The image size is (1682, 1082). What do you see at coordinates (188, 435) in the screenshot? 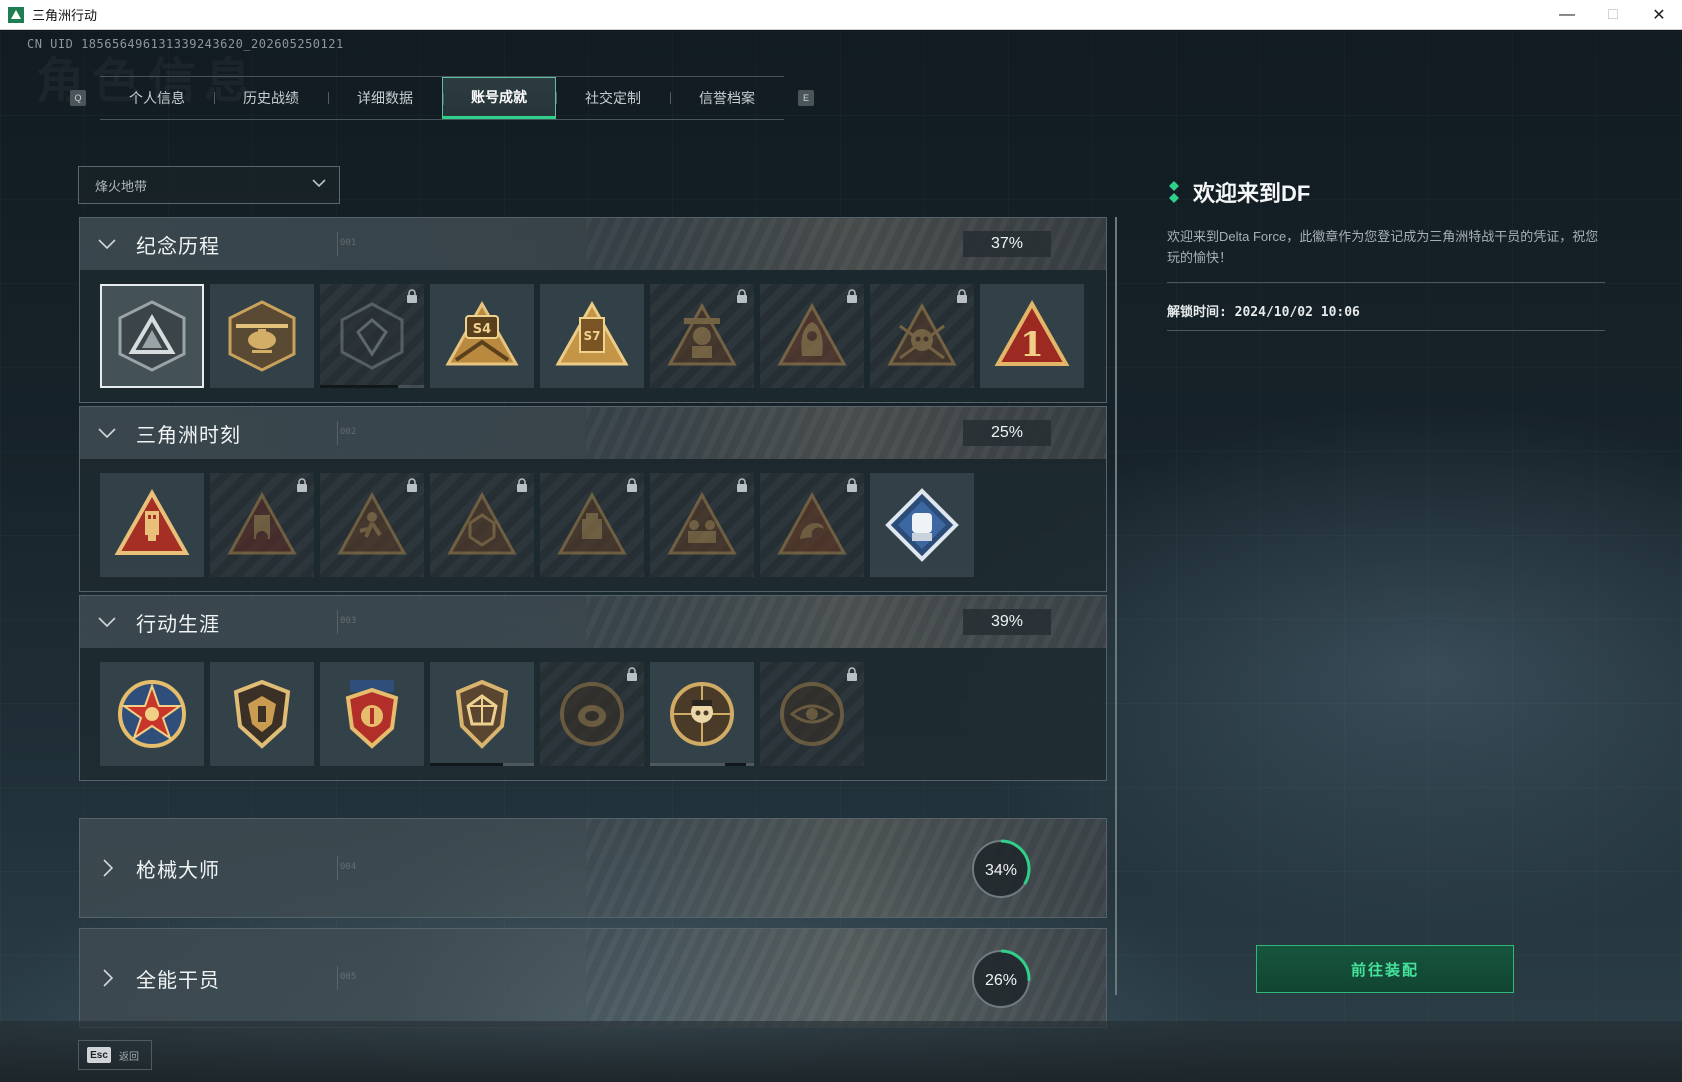
I see `section-title: 三角洲时刻` at bounding box center [188, 435].